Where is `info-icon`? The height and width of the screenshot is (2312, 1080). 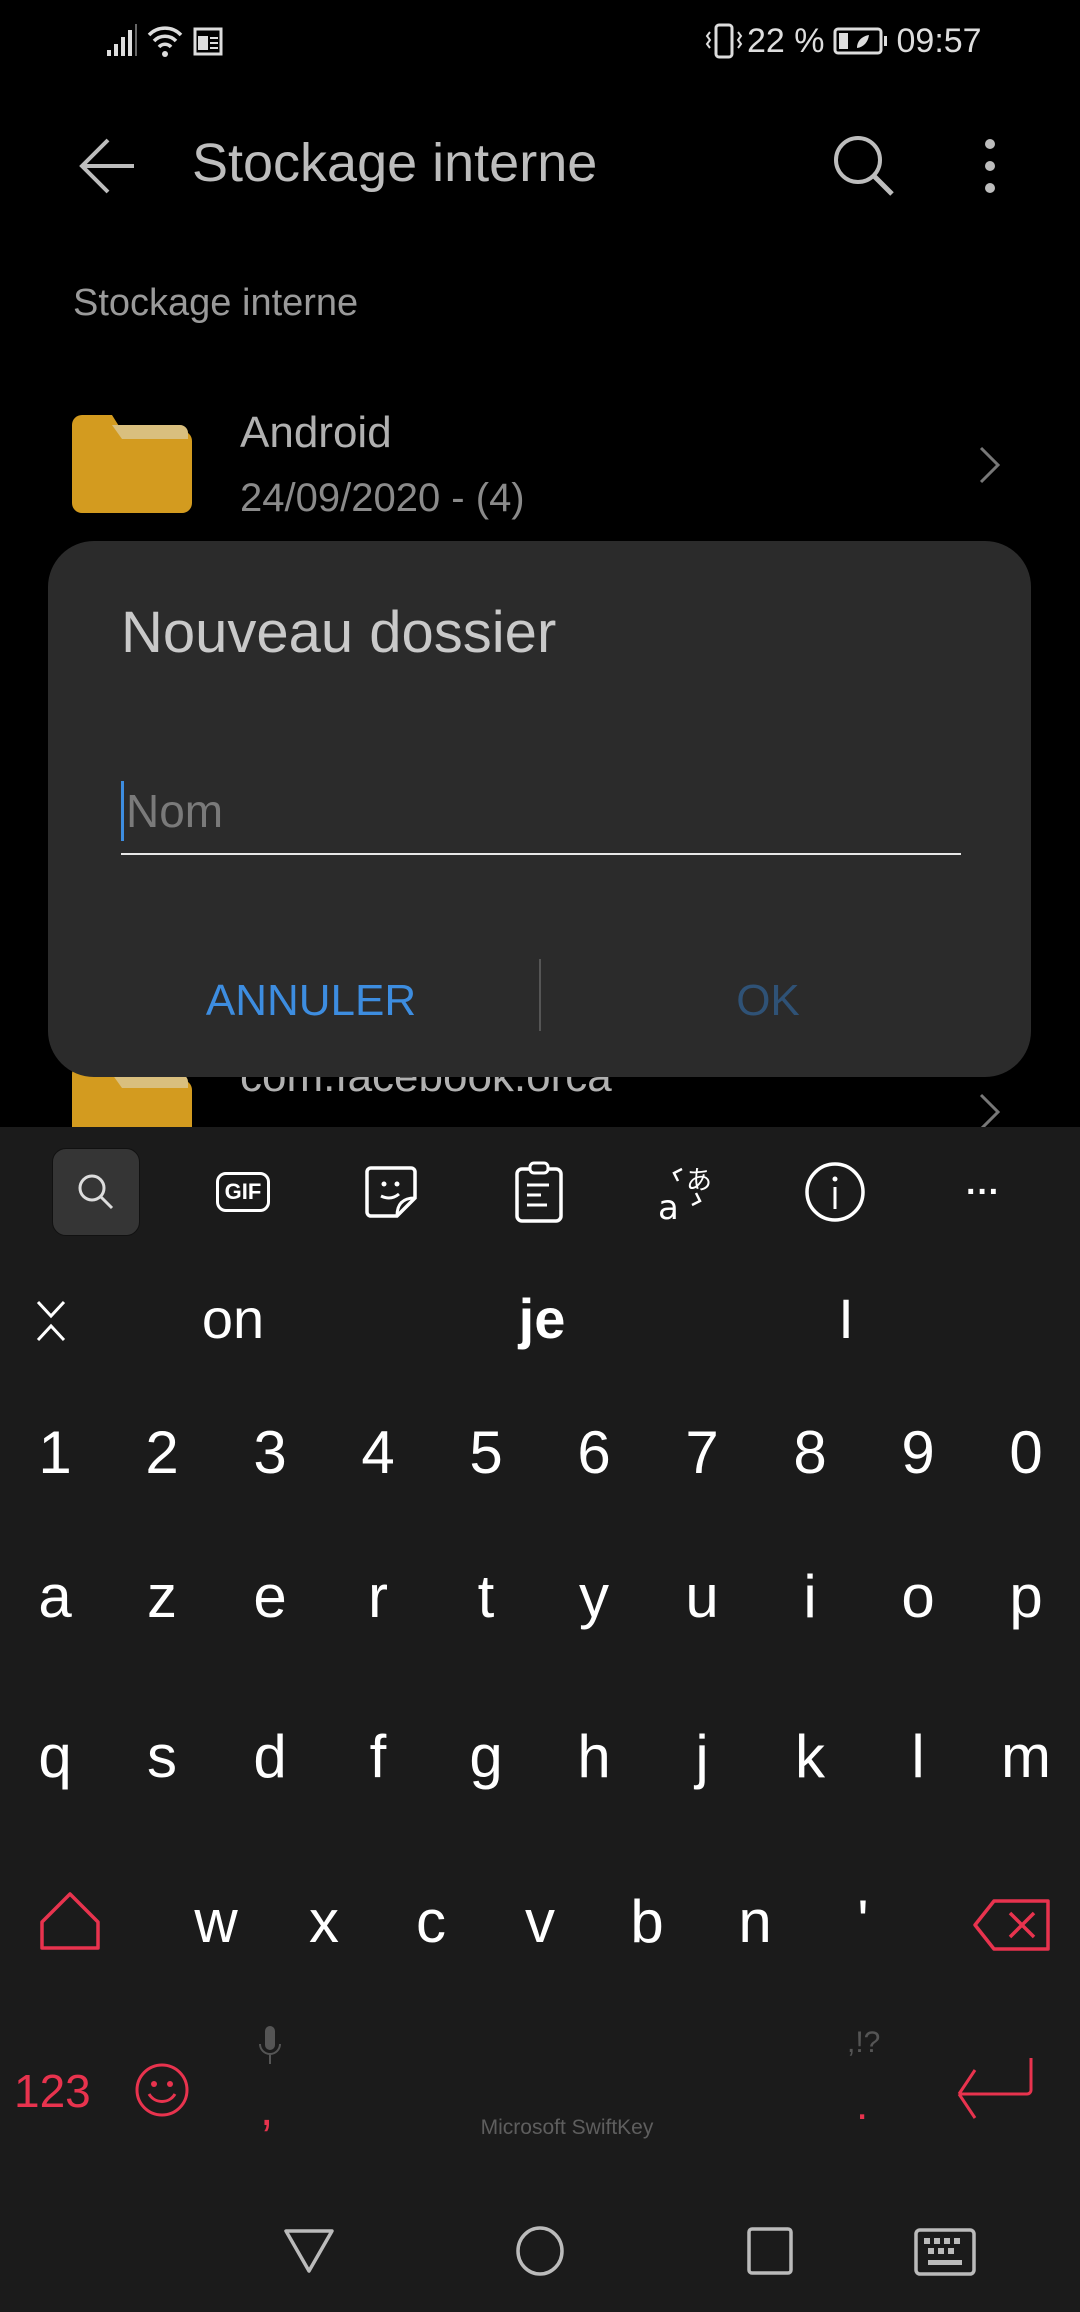
info-icon is located at coordinates (835, 1192).